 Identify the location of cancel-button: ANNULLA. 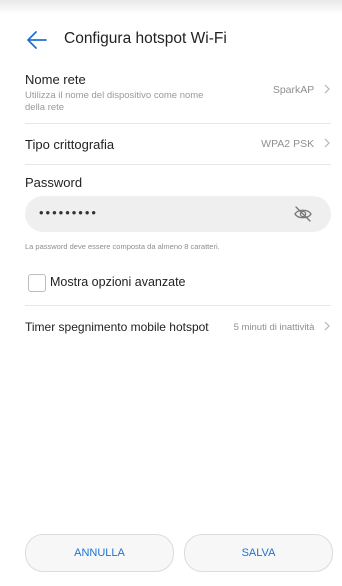
(99, 553).